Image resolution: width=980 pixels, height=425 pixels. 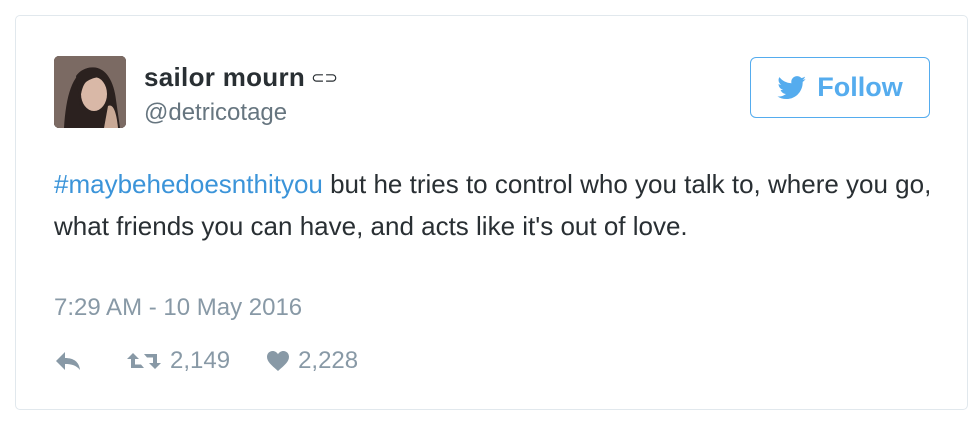 I want to click on retweet-count: 2,149, so click(x=200, y=360).